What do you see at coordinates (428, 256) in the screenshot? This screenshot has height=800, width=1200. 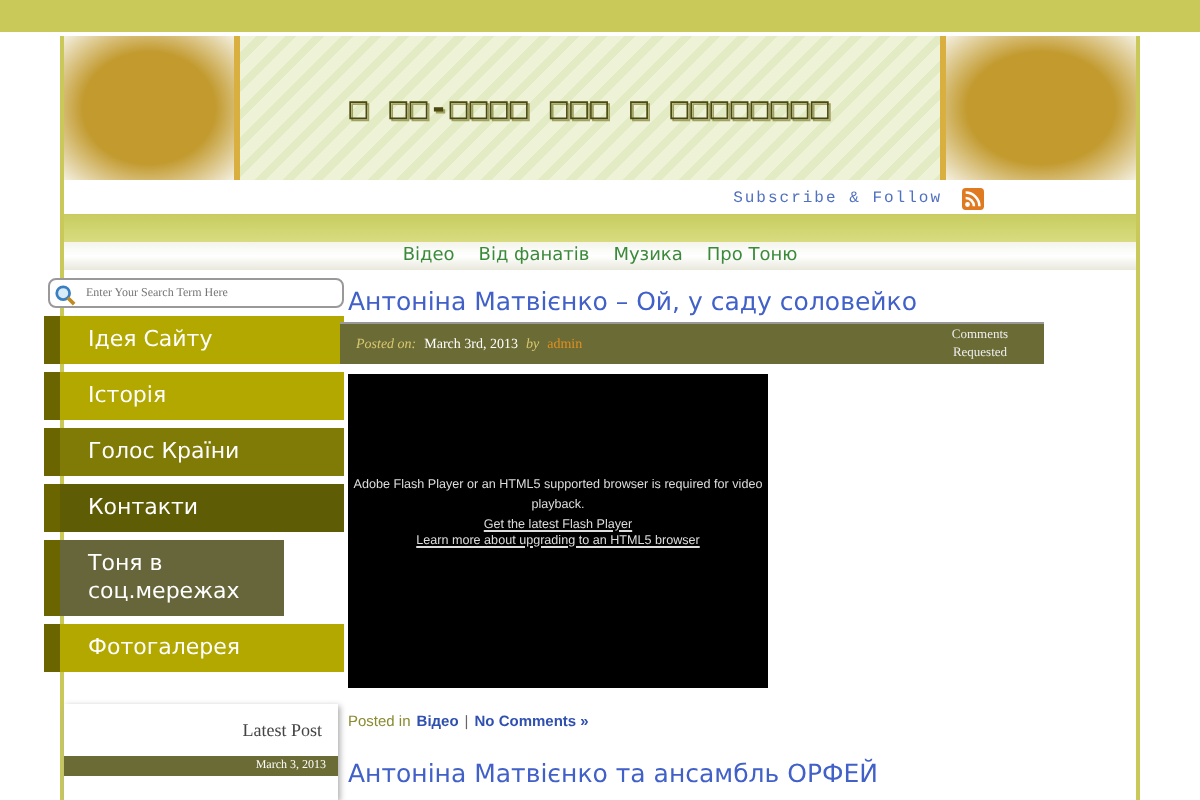 I see `nav-link: Відео` at bounding box center [428, 256].